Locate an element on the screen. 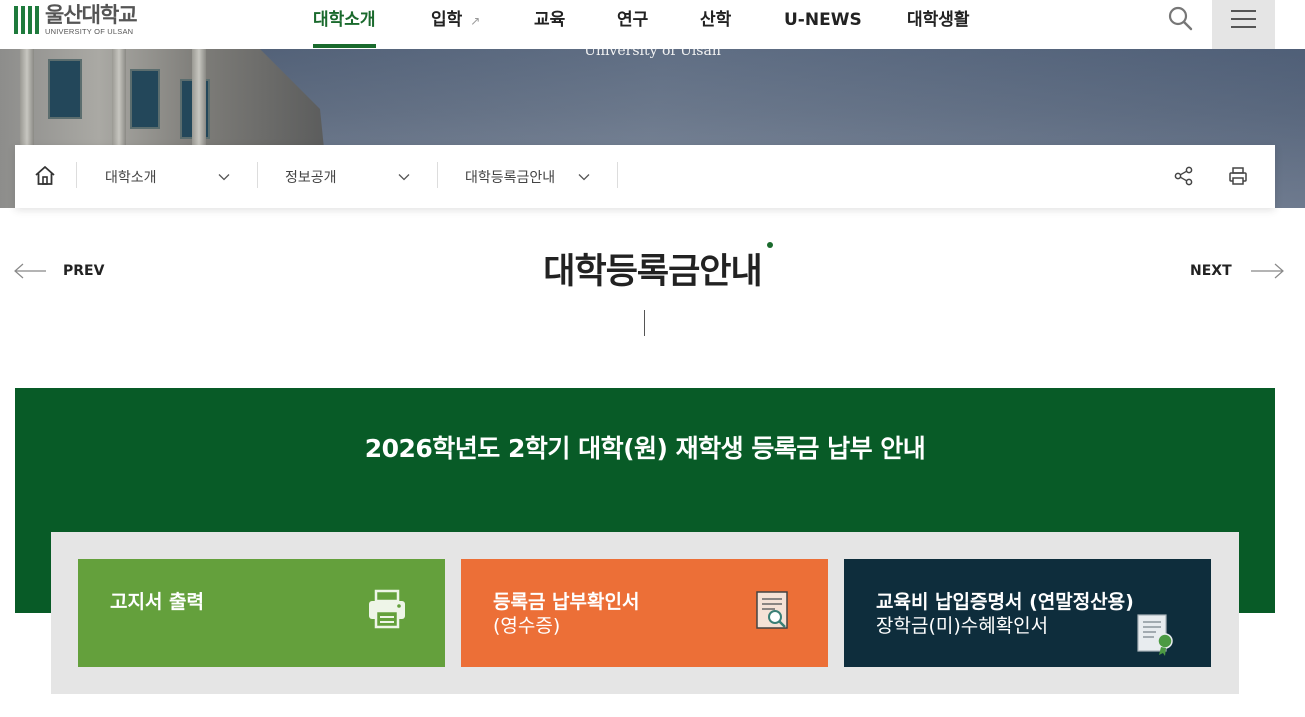 The image size is (1305, 717). search-icon is located at coordinates (1180, 18).